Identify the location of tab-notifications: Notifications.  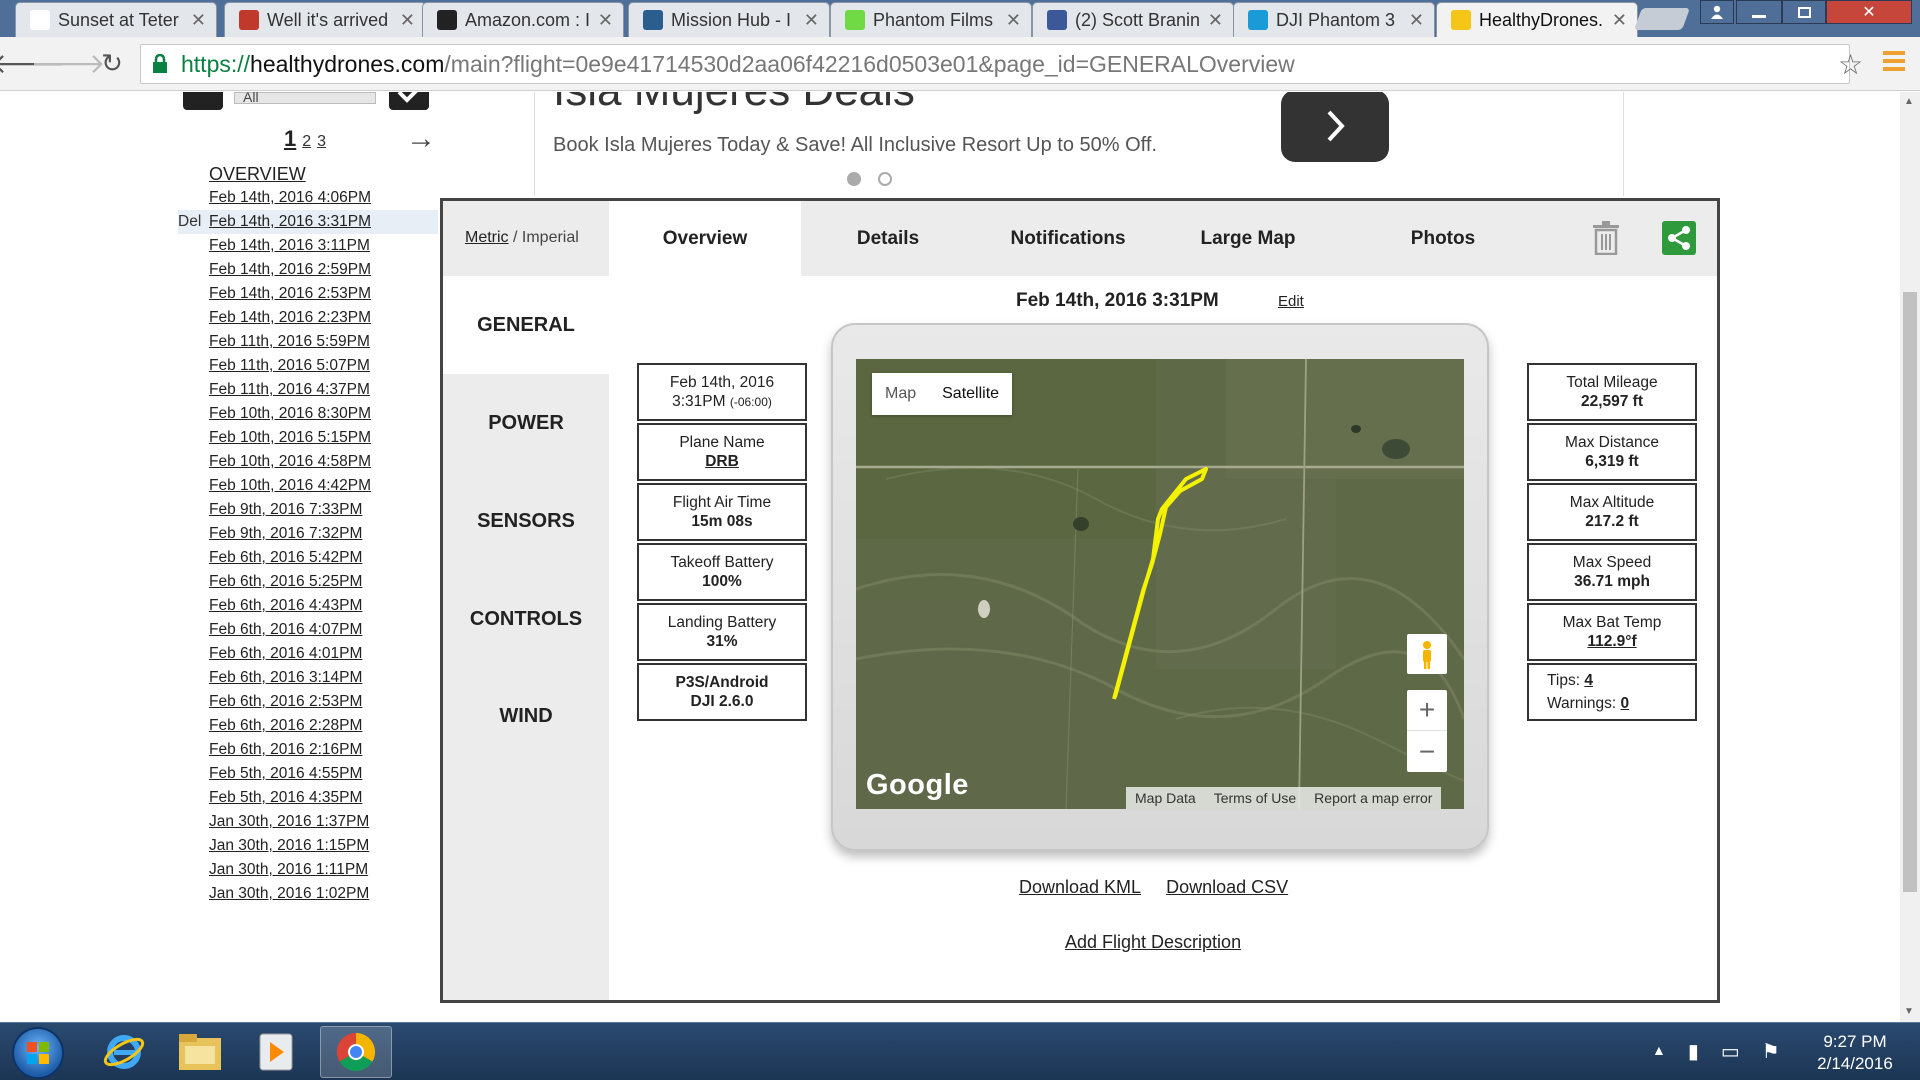
(1068, 238).